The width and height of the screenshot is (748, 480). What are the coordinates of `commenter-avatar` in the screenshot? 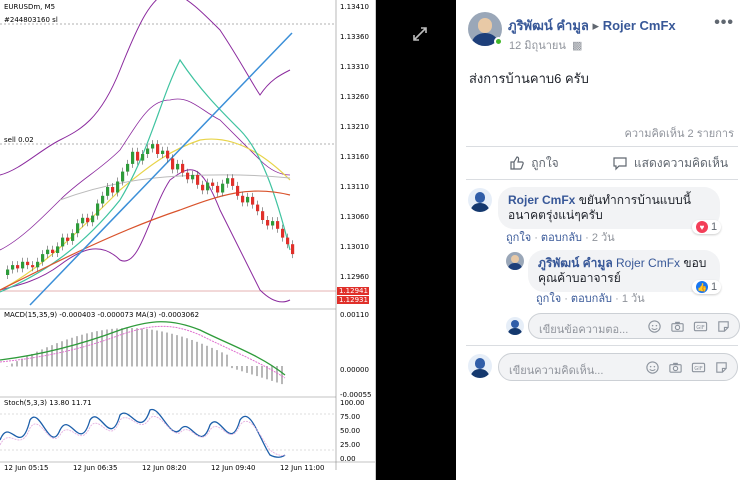 It's located at (480, 200).